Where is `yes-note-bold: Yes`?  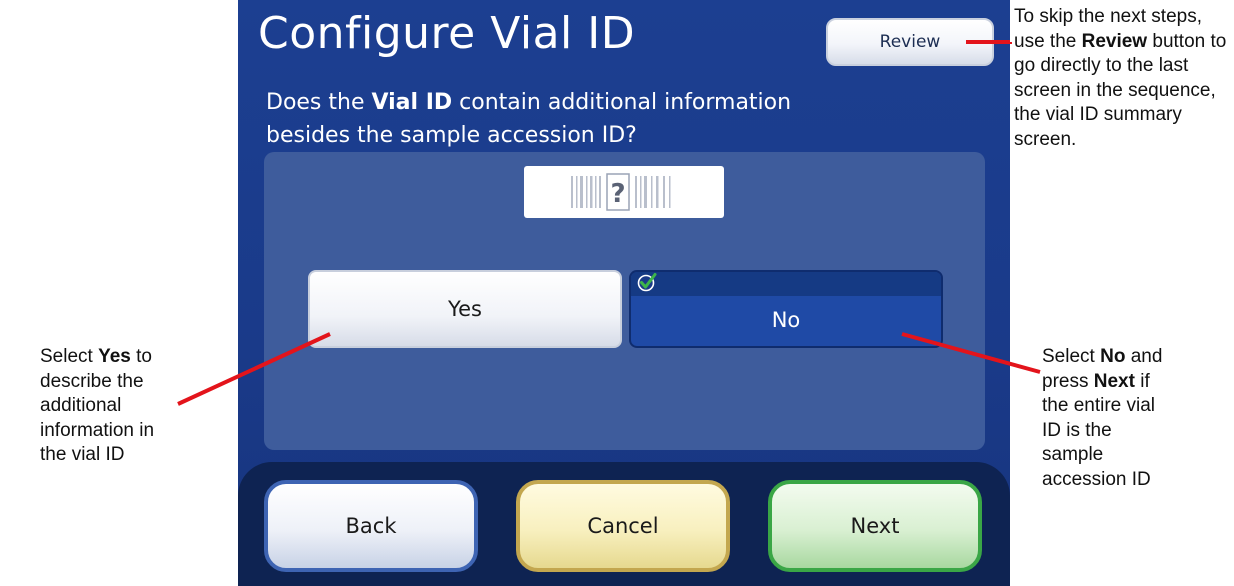
yes-note-bold: Yes is located at coordinates (114, 356).